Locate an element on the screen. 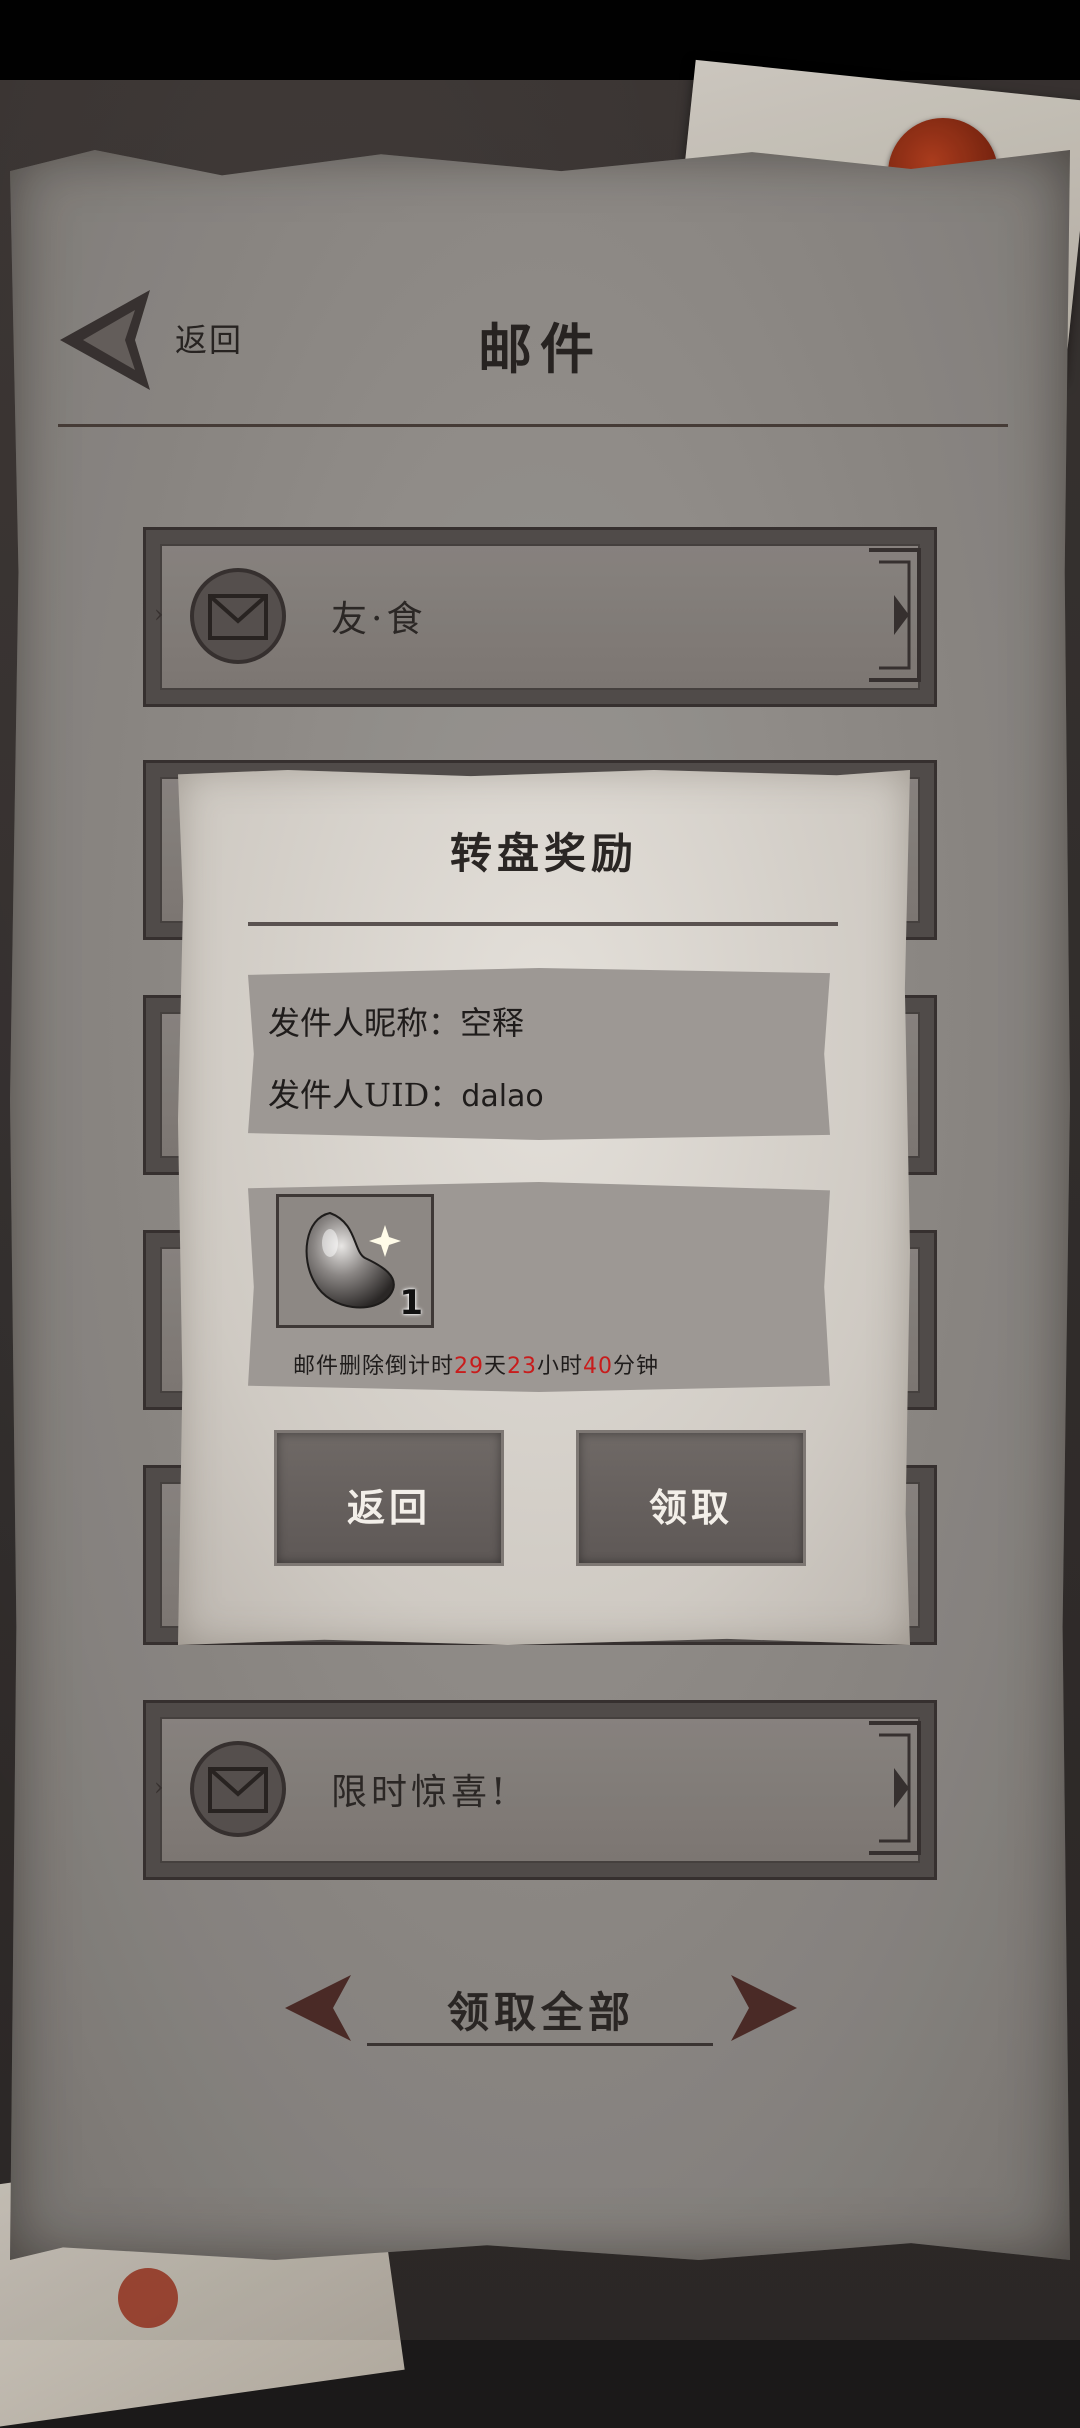 Image resolution: width=1080 pixels, height=2428 pixels. sender-uid-label: 发件人UID： is located at coordinates (365, 1095).